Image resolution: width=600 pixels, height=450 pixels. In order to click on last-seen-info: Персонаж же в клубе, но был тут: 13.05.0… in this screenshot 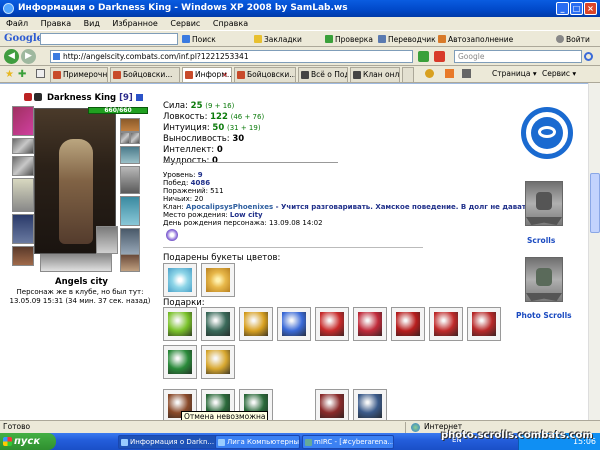, I will do `click(80, 297)`.